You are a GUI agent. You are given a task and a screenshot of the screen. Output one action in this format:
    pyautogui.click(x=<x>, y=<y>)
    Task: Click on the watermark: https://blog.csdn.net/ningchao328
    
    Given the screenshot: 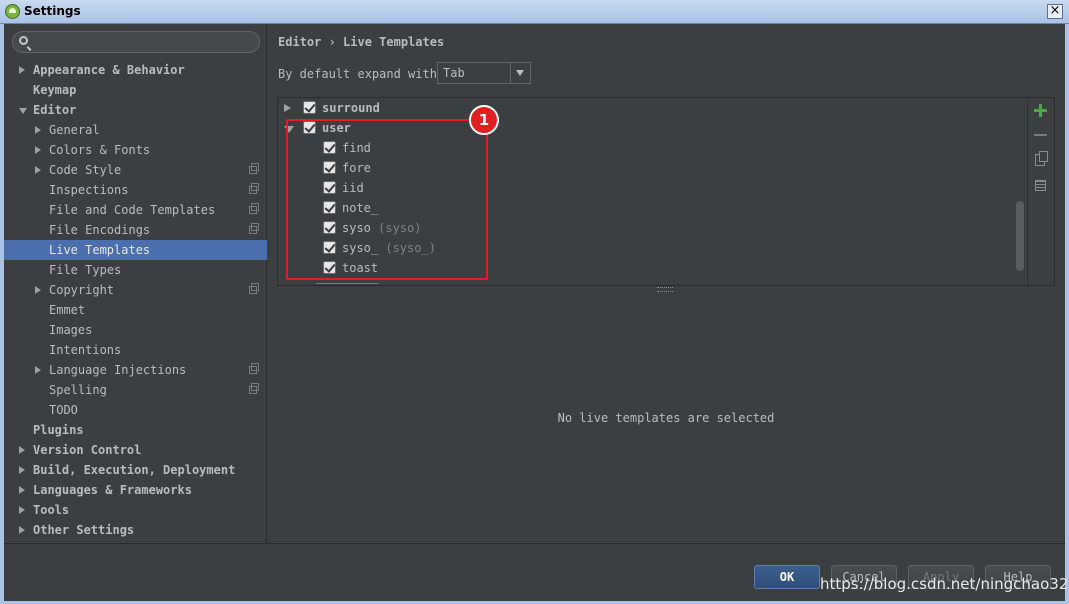 What is the action you would take?
    pyautogui.click(x=944, y=584)
    